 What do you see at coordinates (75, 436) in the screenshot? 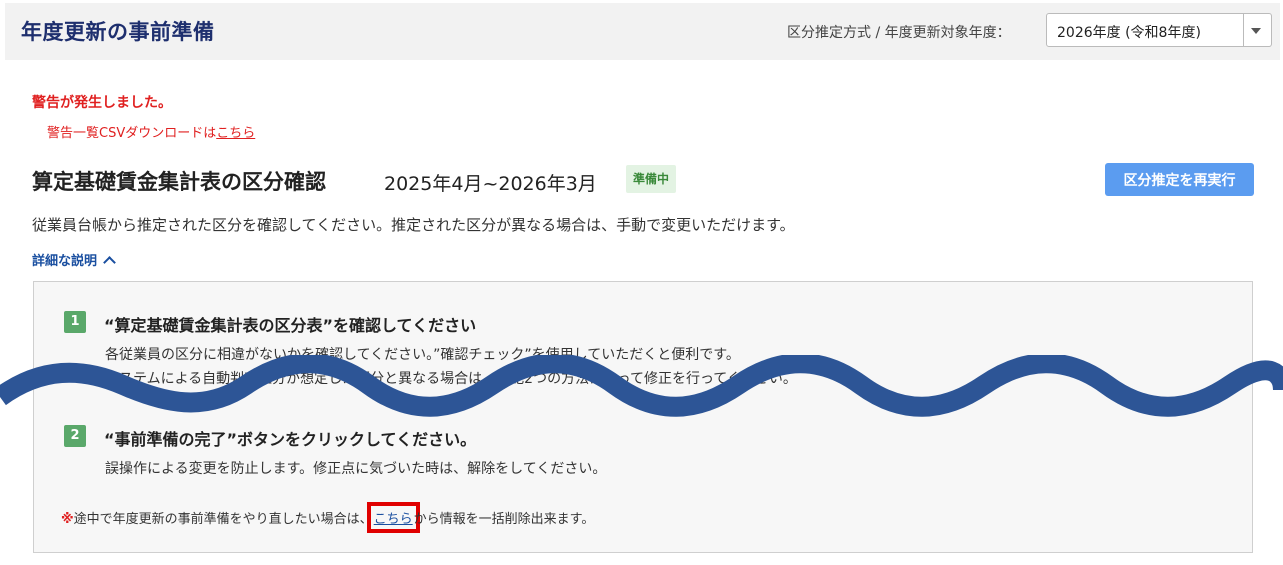
I see `step-2-number: 2` at bounding box center [75, 436].